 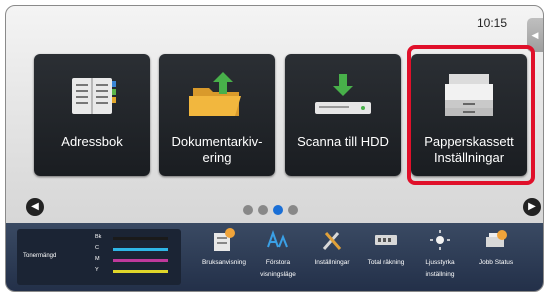 What do you see at coordinates (440, 240) in the screenshot?
I see `brightness-icon` at bounding box center [440, 240].